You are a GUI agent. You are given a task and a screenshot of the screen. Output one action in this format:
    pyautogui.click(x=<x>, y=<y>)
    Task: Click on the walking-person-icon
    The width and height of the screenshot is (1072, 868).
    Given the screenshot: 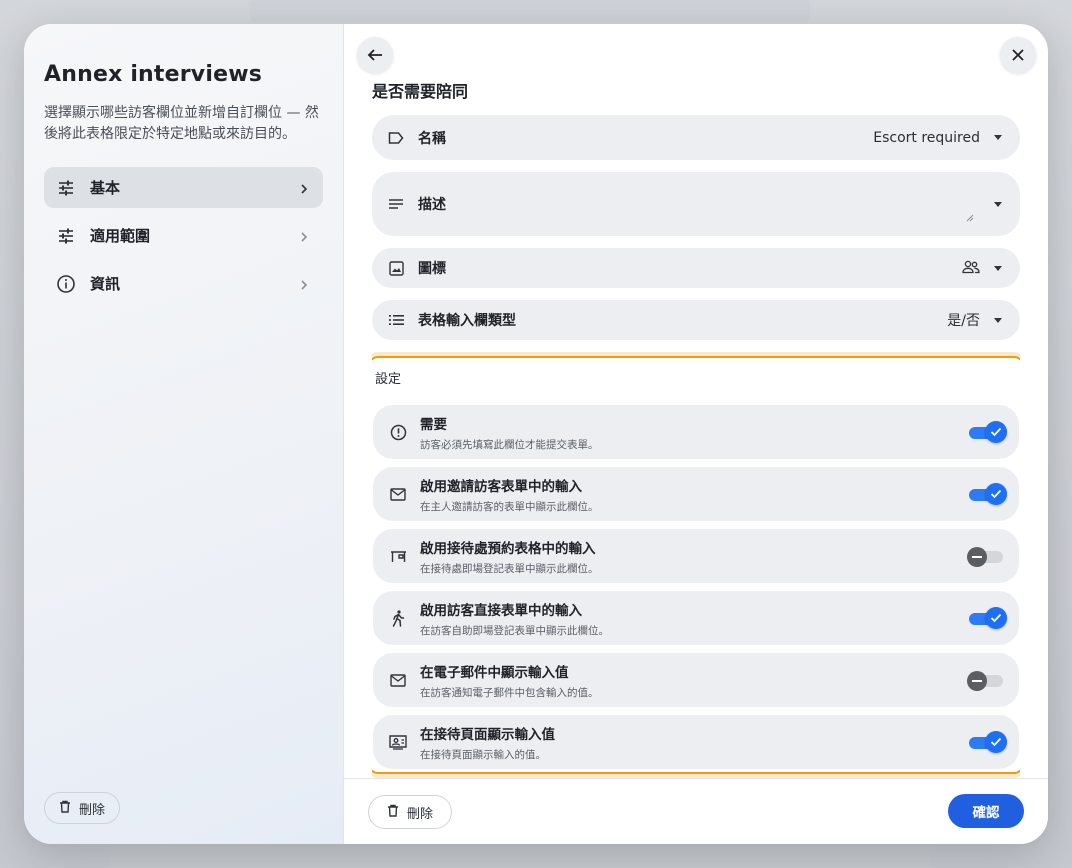 What is the action you would take?
    pyautogui.click(x=398, y=618)
    